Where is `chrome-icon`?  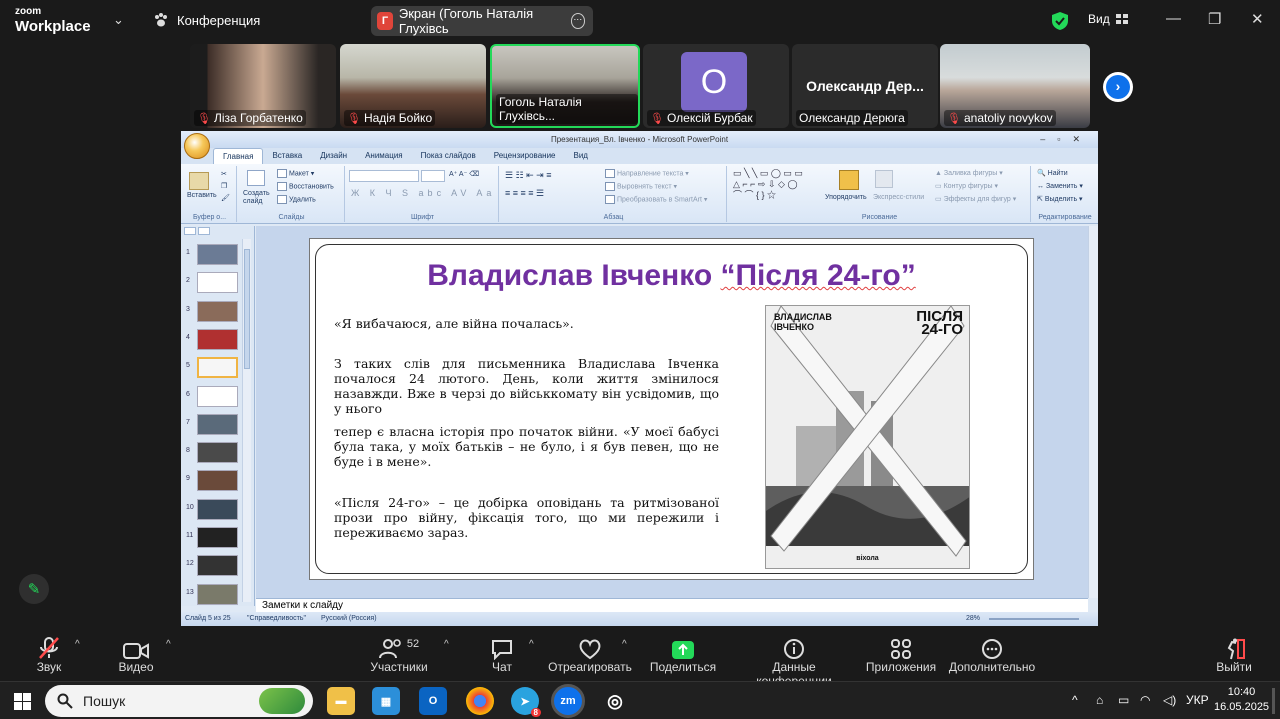
chrome-icon is located at coordinates (480, 701).